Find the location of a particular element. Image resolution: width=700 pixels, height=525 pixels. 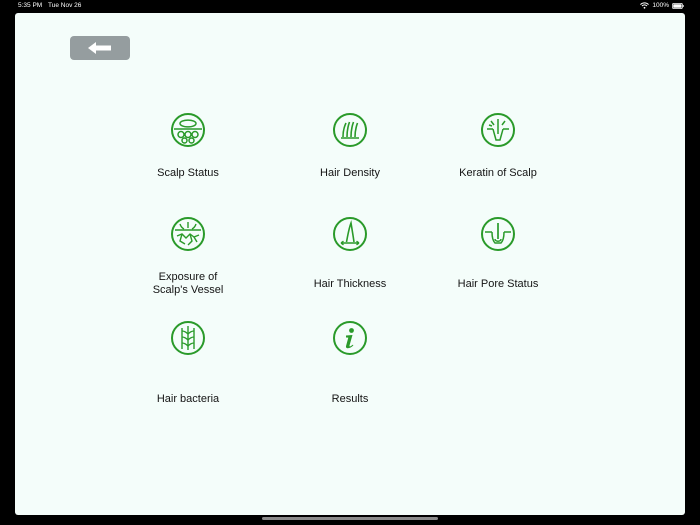

hair-thickness-icon is located at coordinates (350, 234).